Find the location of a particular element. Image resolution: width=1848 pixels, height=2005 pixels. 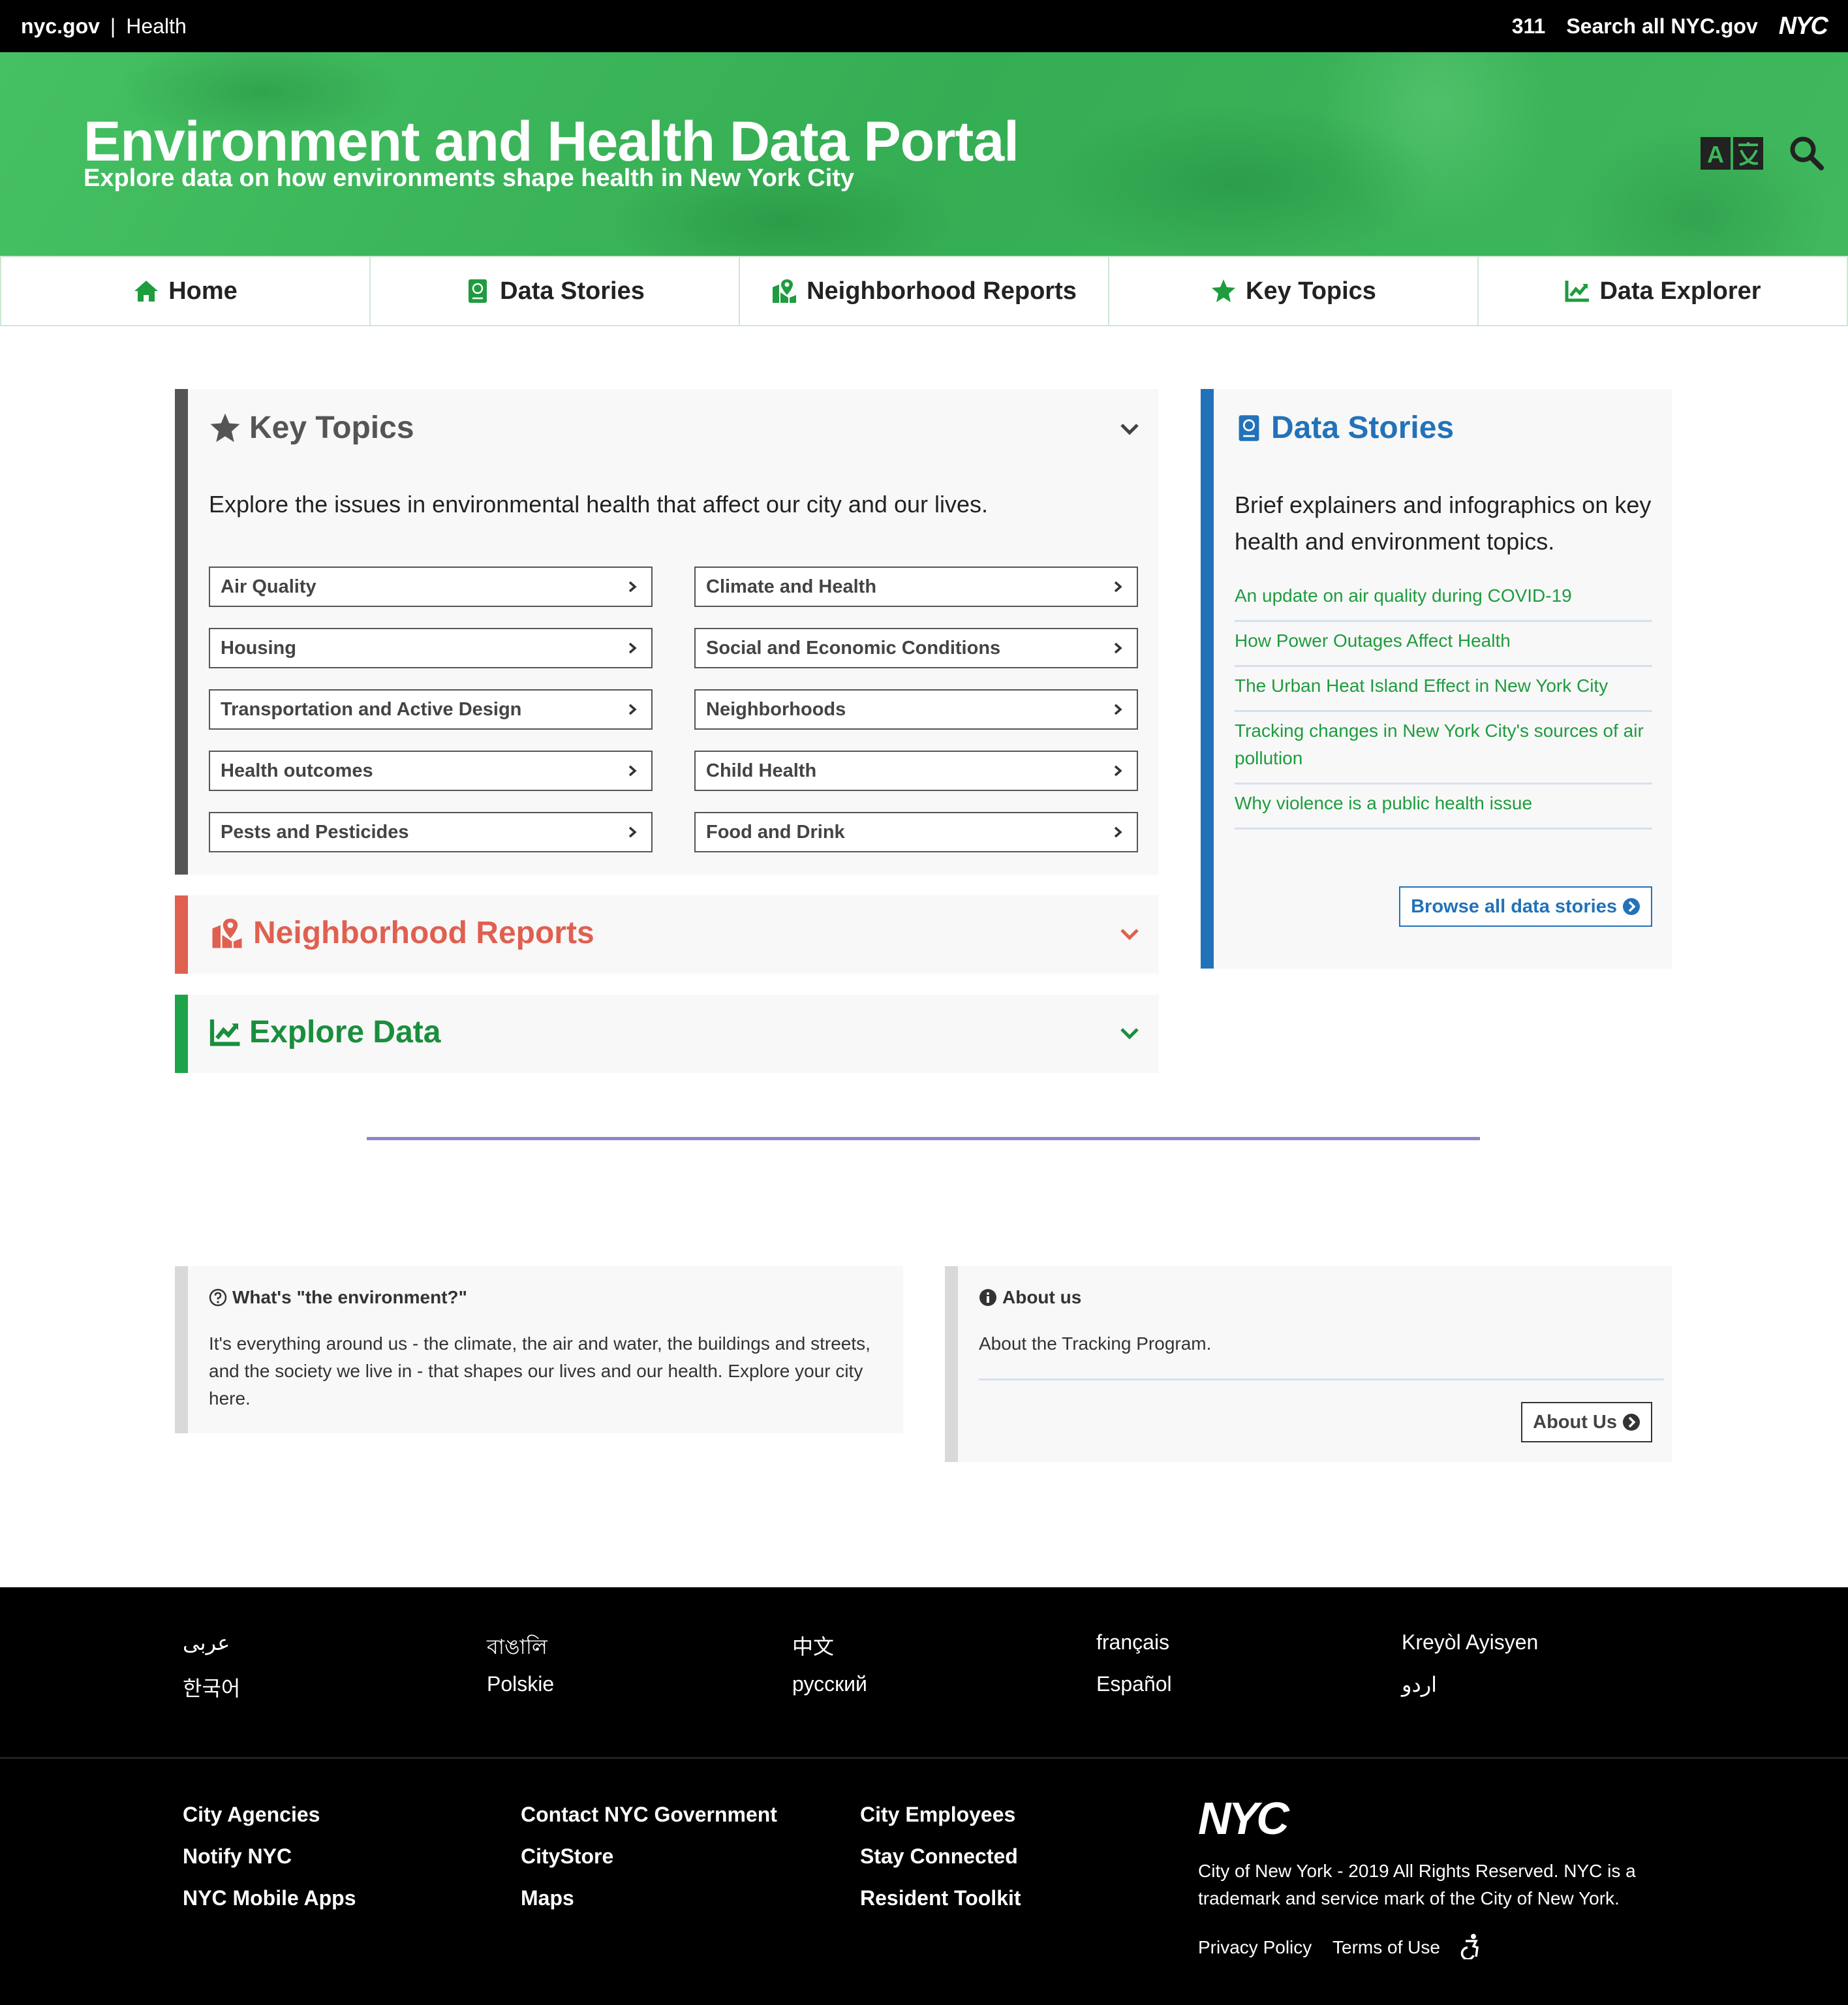

nav-data-explorer: Data Explorer is located at coordinates (1663, 290).